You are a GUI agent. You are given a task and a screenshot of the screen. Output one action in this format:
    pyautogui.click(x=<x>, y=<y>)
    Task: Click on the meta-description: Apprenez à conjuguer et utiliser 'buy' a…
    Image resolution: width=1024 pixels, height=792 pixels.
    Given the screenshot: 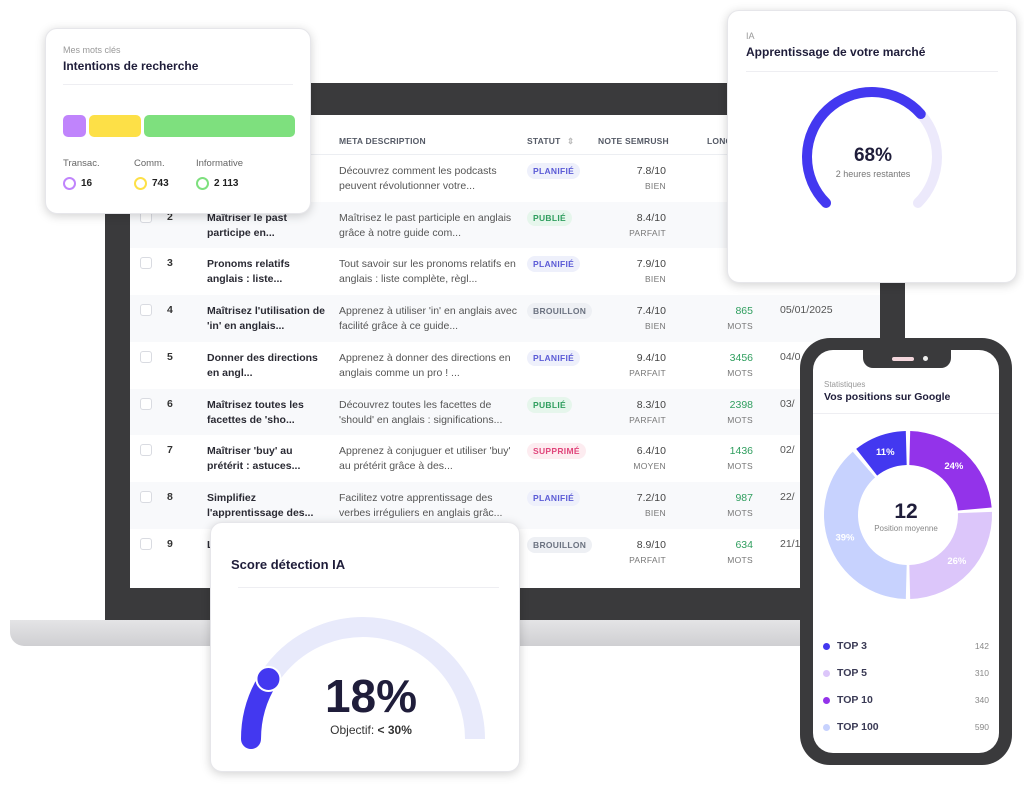 What is the action you would take?
    pyautogui.click(x=425, y=459)
    